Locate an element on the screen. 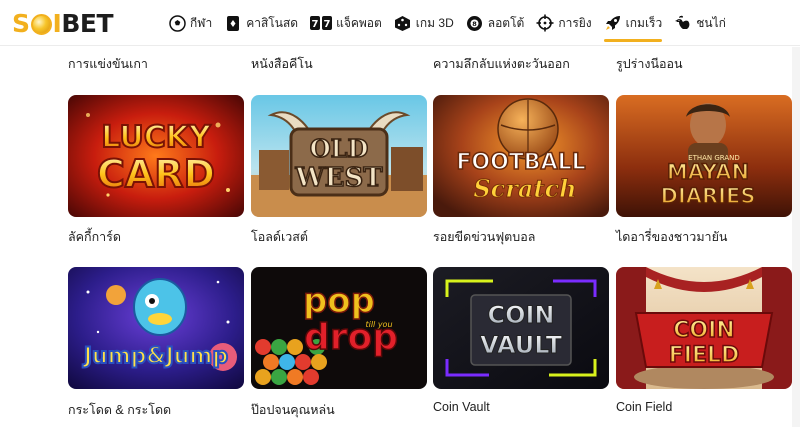  nav-item-fast-games: เกมเร็ว is located at coordinates (633, 23).